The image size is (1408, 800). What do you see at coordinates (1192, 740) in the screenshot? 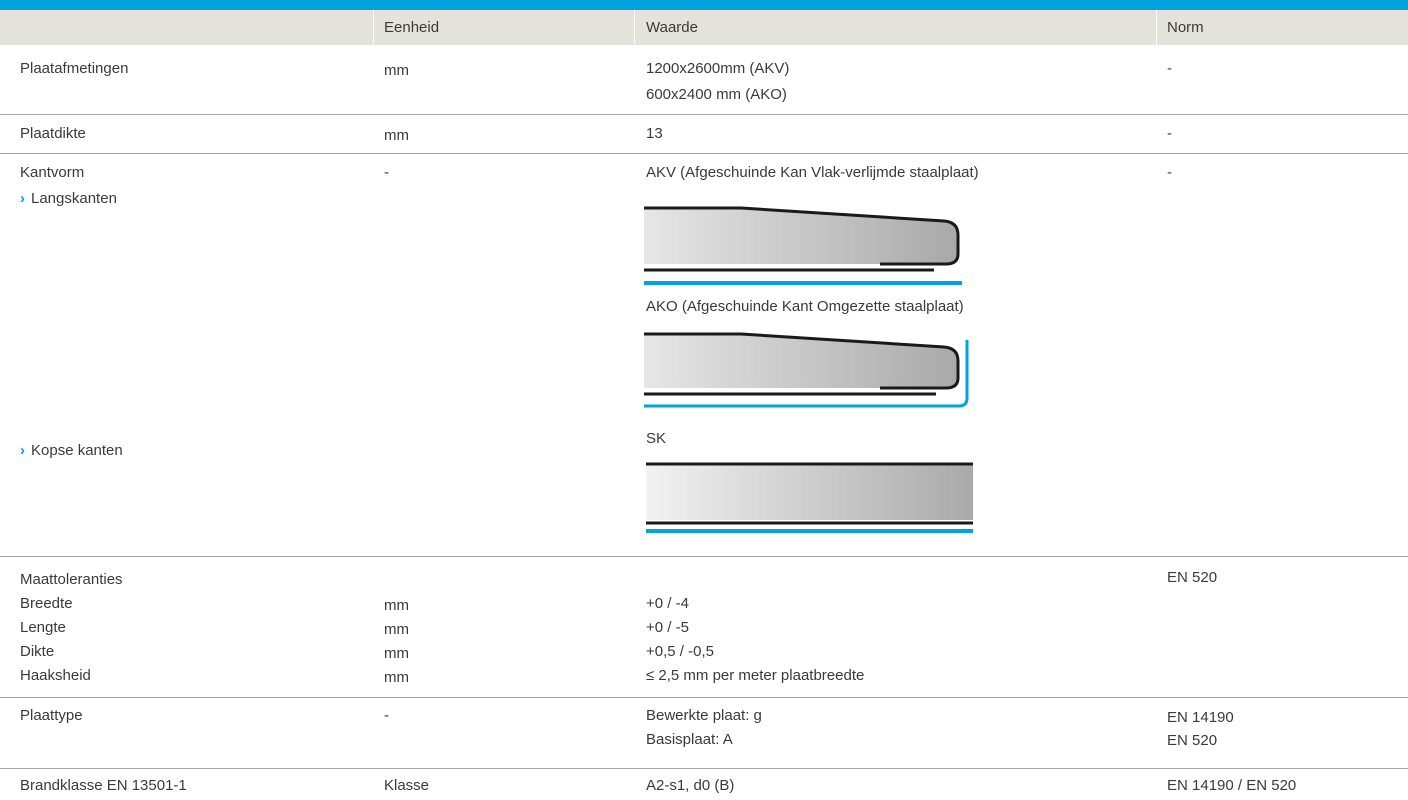
I see `row-norm-plaattype-2: EN 520` at bounding box center [1192, 740].